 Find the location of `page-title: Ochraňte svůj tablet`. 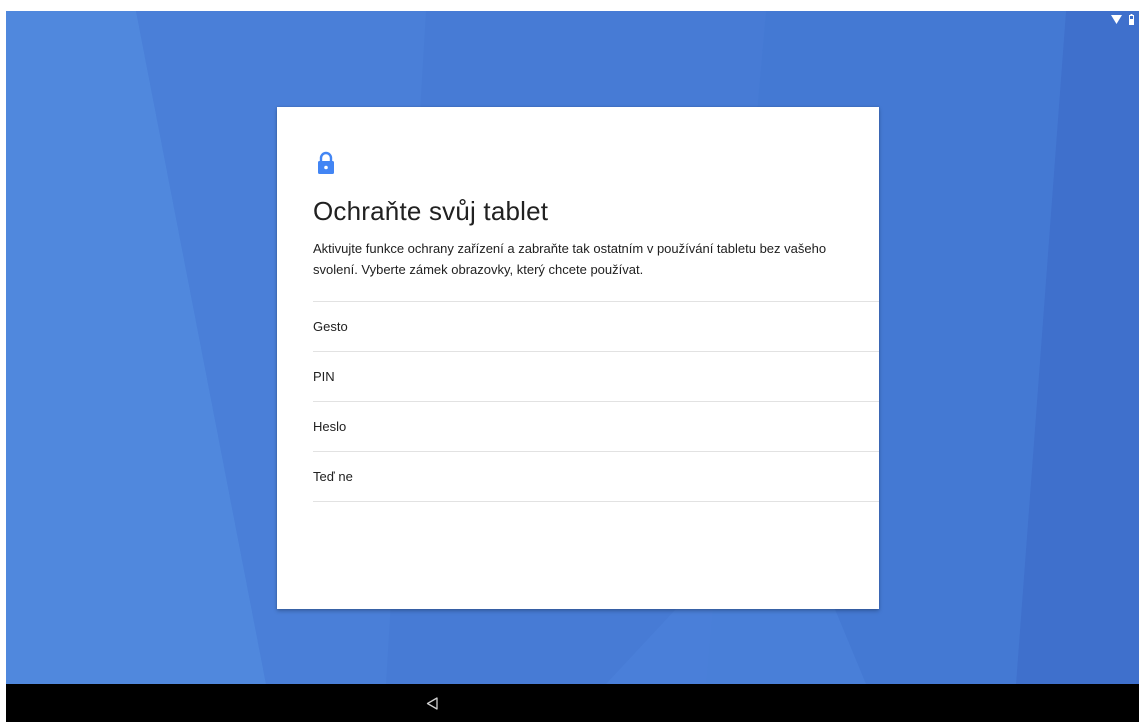

page-title: Ochraňte svůj tablet is located at coordinates (431, 211).